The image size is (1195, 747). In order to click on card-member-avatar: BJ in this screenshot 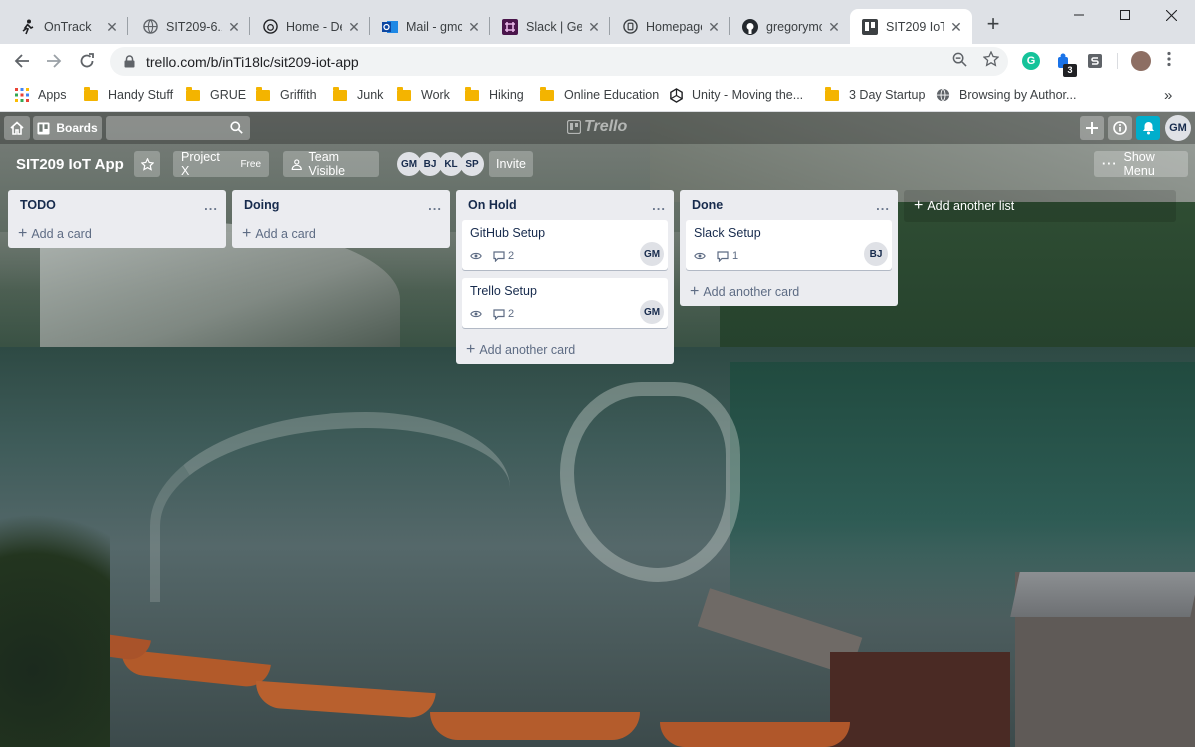, I will do `click(876, 254)`.